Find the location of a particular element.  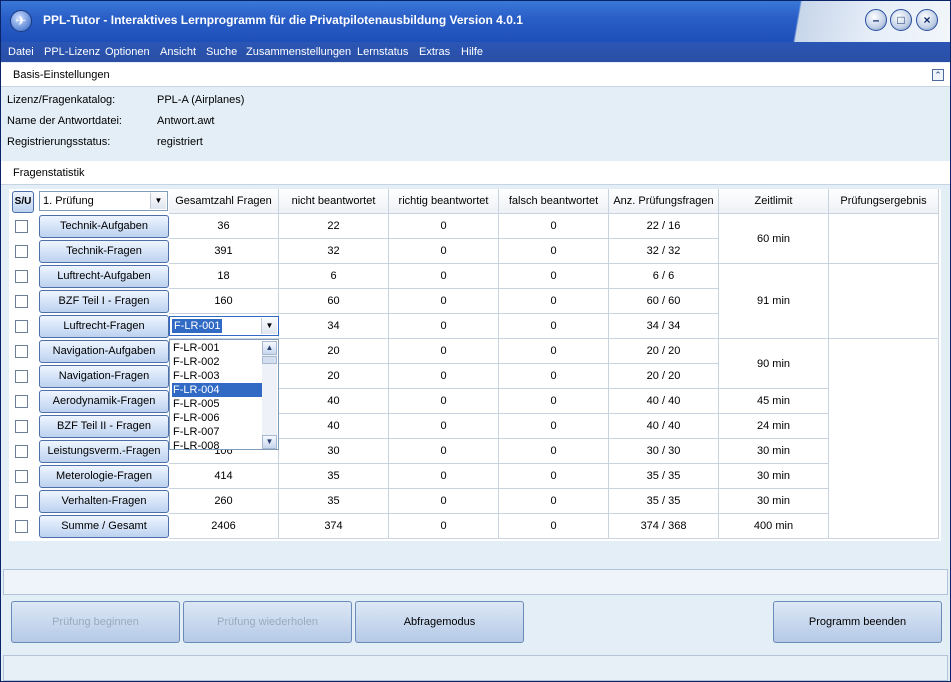

table-cell-anz: 60 / 60 is located at coordinates (664, 301).